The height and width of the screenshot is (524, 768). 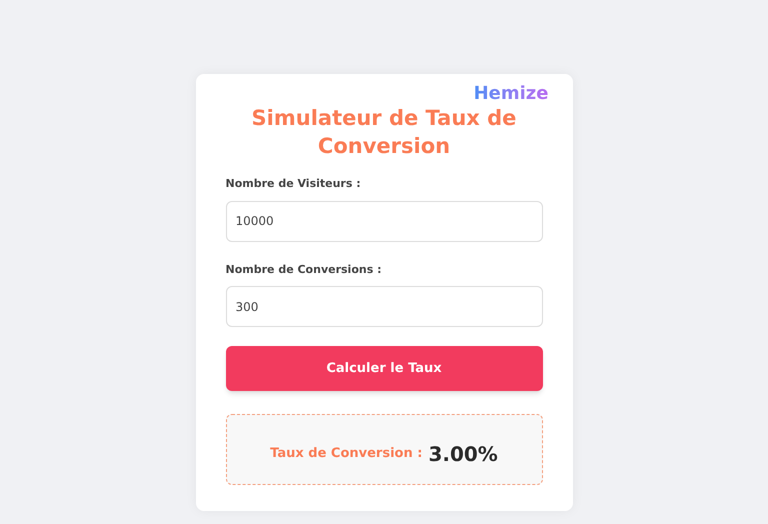 What do you see at coordinates (294, 184) in the screenshot?
I see `field-label: Nombre de Visiteurs :` at bounding box center [294, 184].